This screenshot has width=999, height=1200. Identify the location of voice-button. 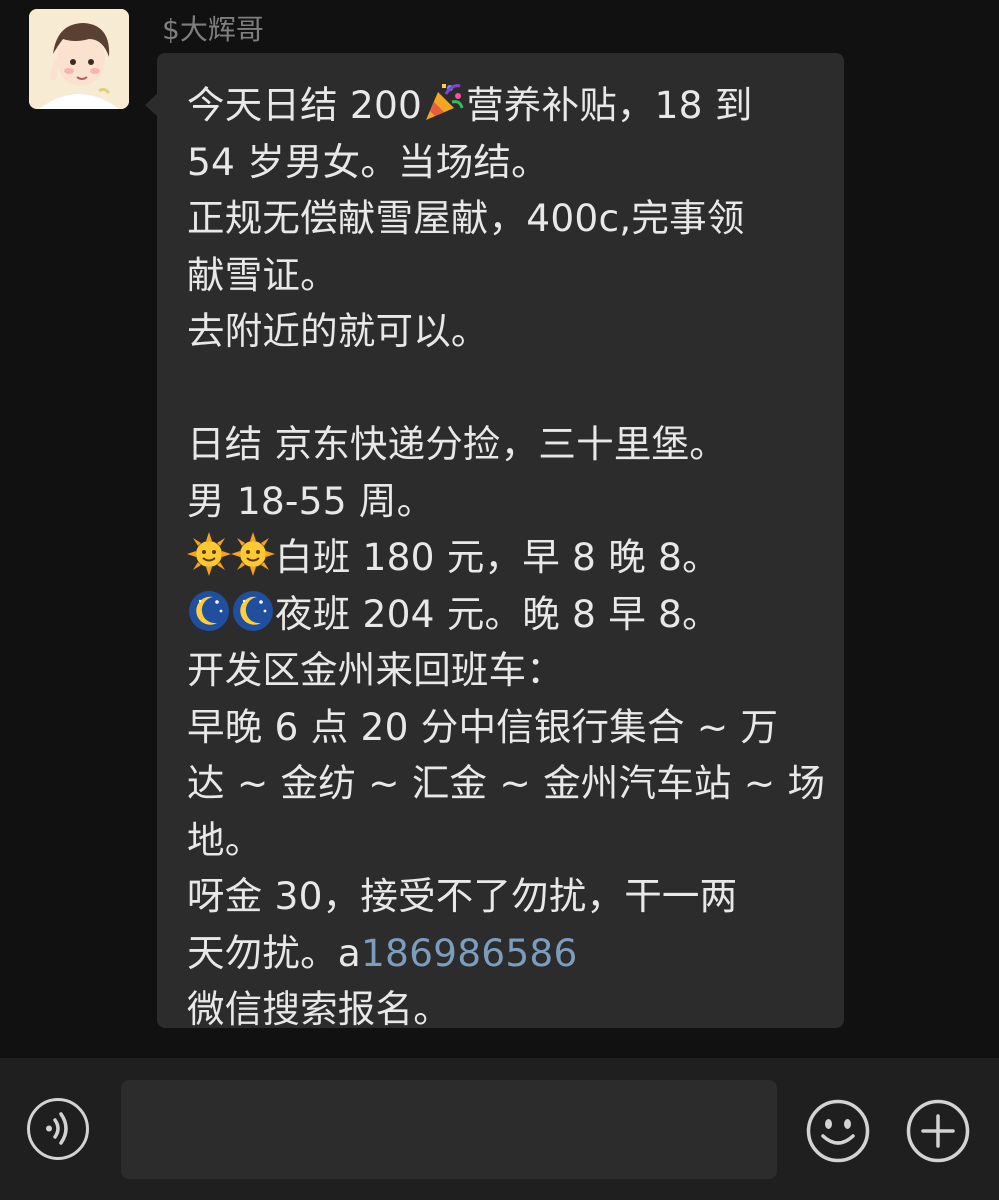
(58, 1129).